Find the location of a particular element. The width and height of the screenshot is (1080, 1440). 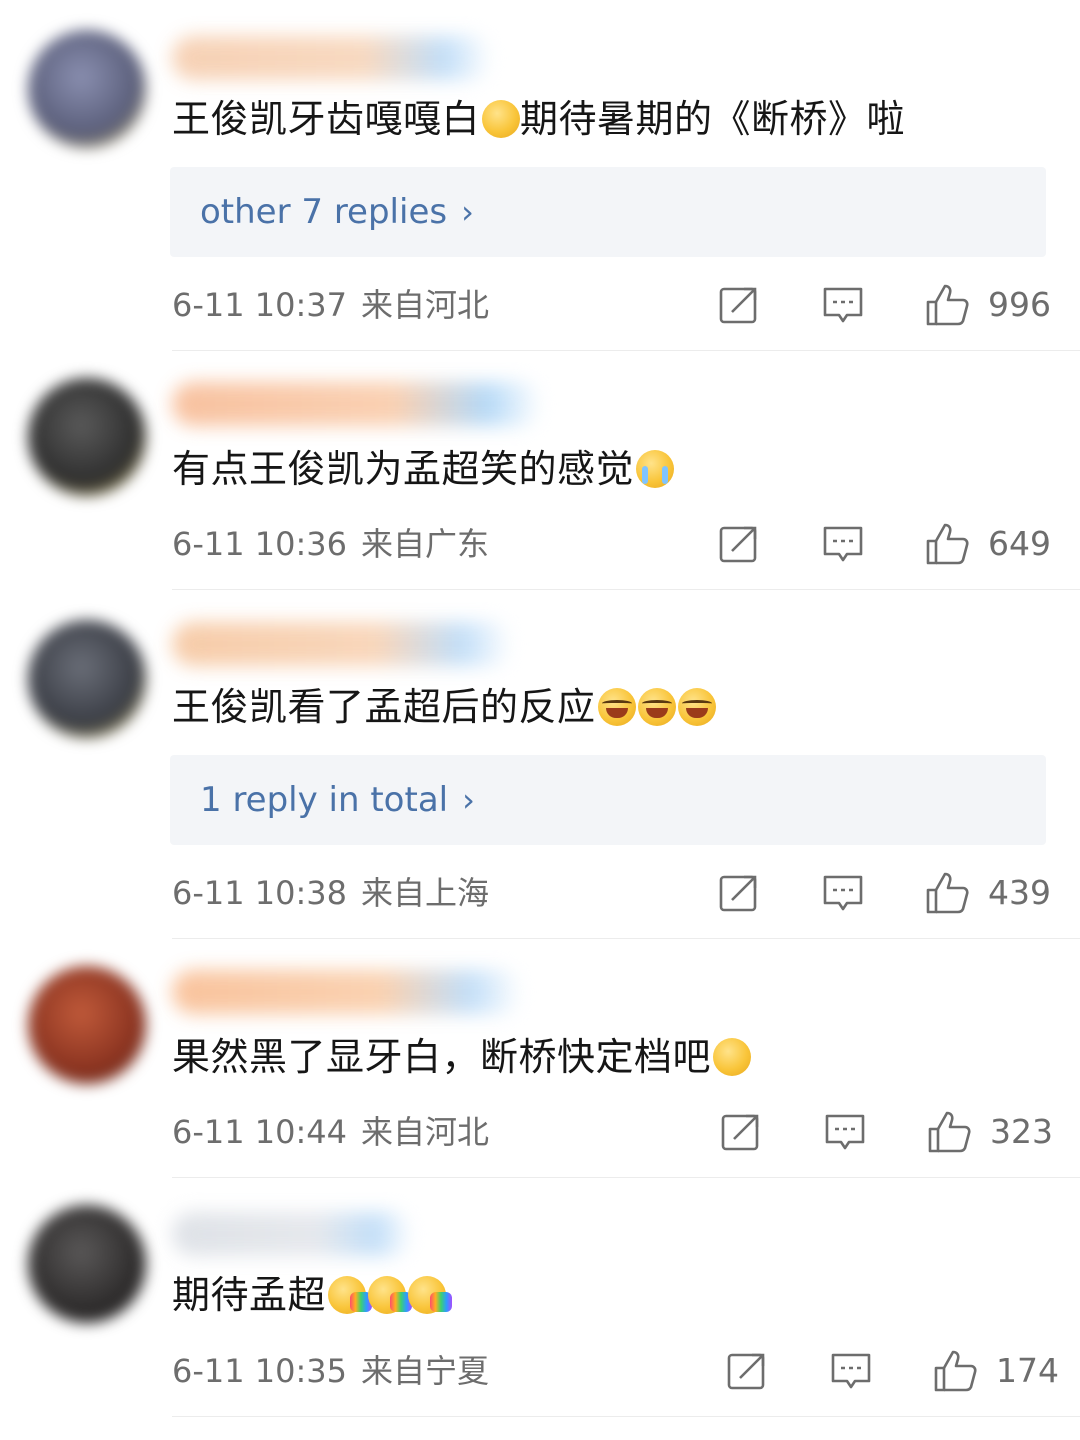

view-replies-link: 1 reply in total › is located at coordinates (337, 800).